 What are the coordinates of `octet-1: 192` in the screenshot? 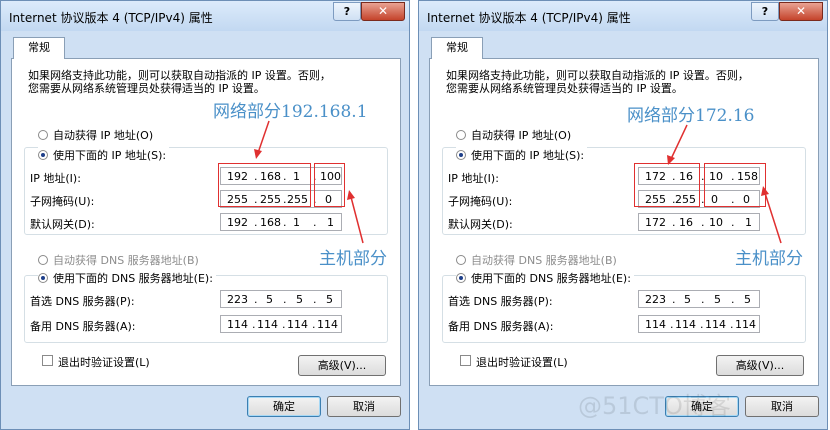 It's located at (237, 222).